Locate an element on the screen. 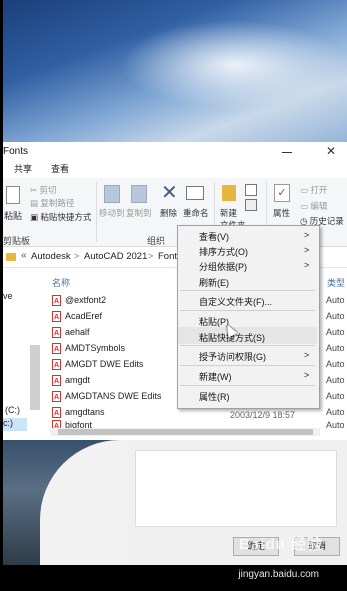 Image resolution: width=347 pixels, height=591 pixels. ribbon-separator is located at coordinates (96, 212).